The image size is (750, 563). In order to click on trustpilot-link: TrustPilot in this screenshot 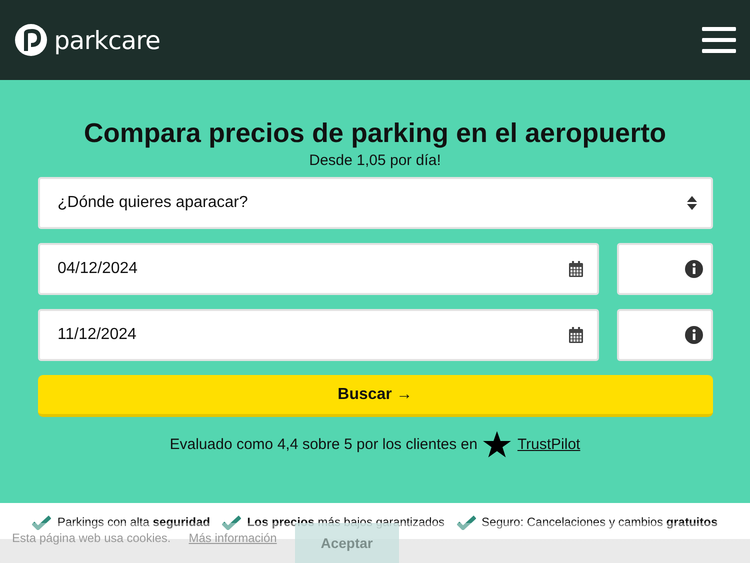, I will do `click(548, 444)`.